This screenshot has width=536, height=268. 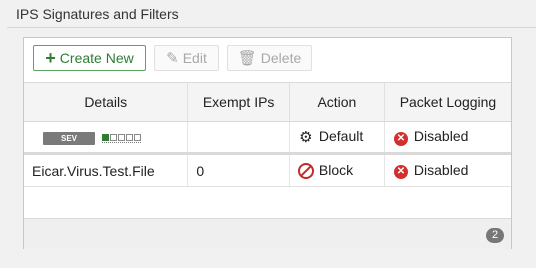 I want to click on create-new-button: + Create New, so click(x=89, y=58).